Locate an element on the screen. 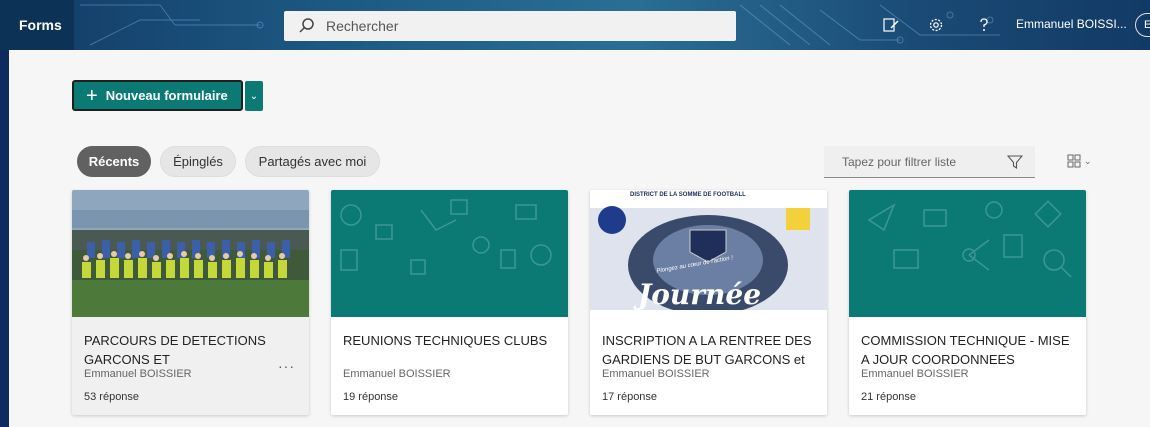 This screenshot has width=1150, height=427. card-thumbnail-photo is located at coordinates (190, 253).